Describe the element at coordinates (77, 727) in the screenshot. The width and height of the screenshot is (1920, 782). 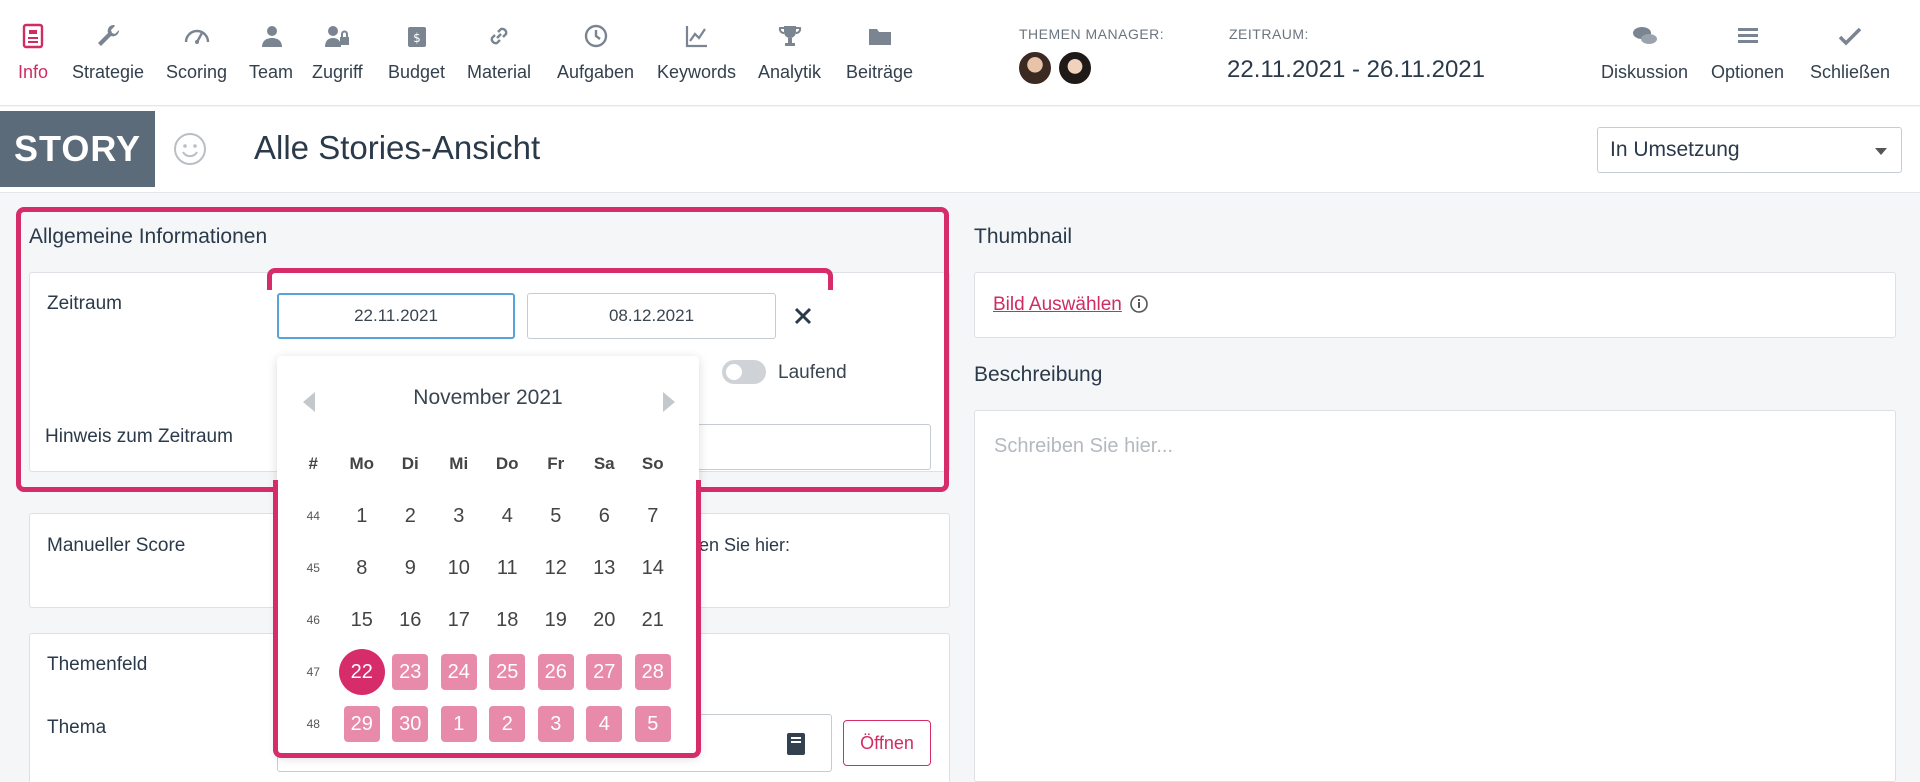
I see `thema-label: Thema` at that location.